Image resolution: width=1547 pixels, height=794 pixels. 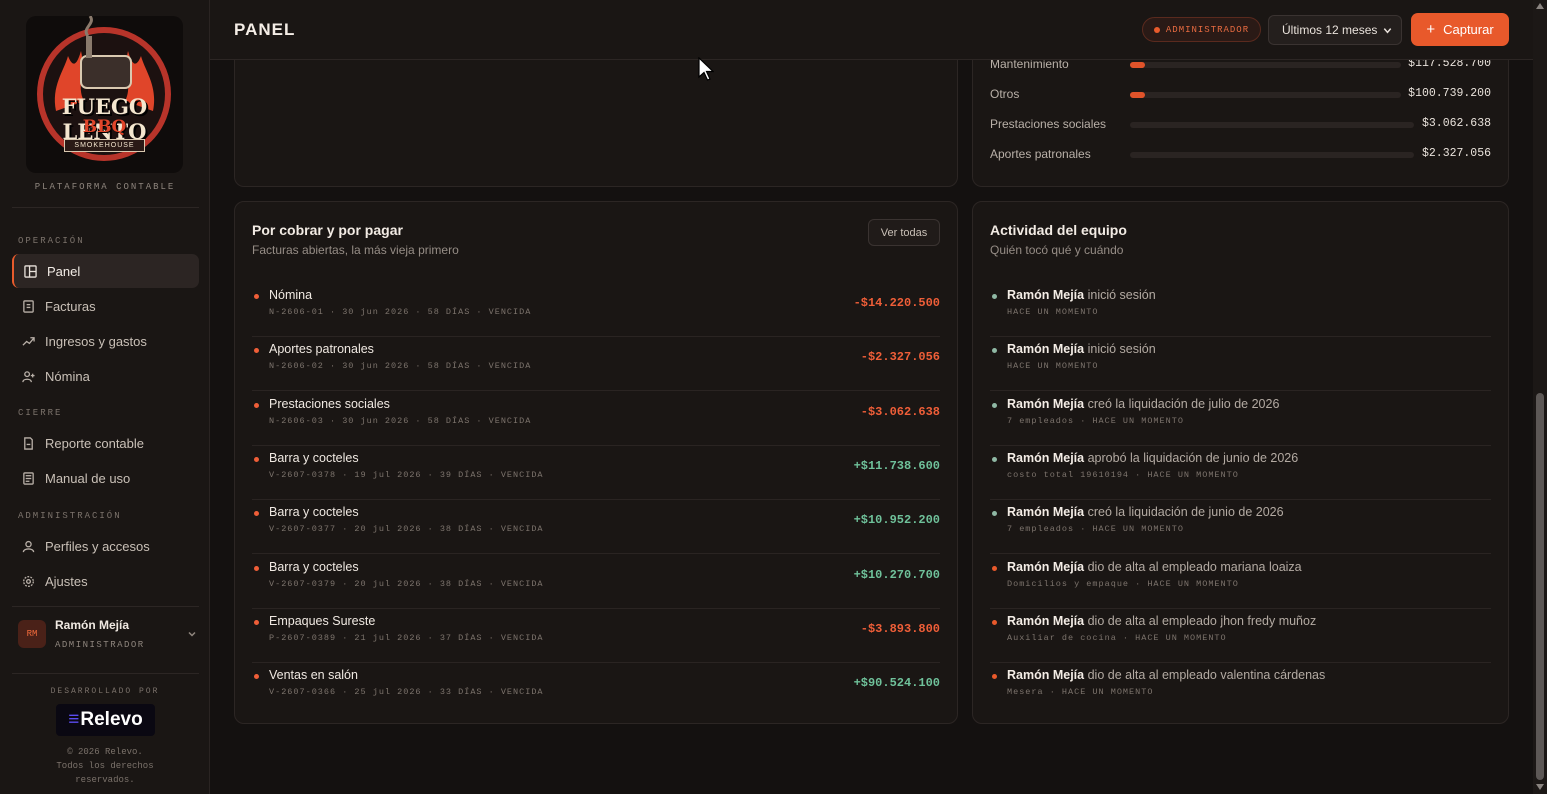 I want to click on expense-label: Aportes patronales, so click(x=1040, y=154).